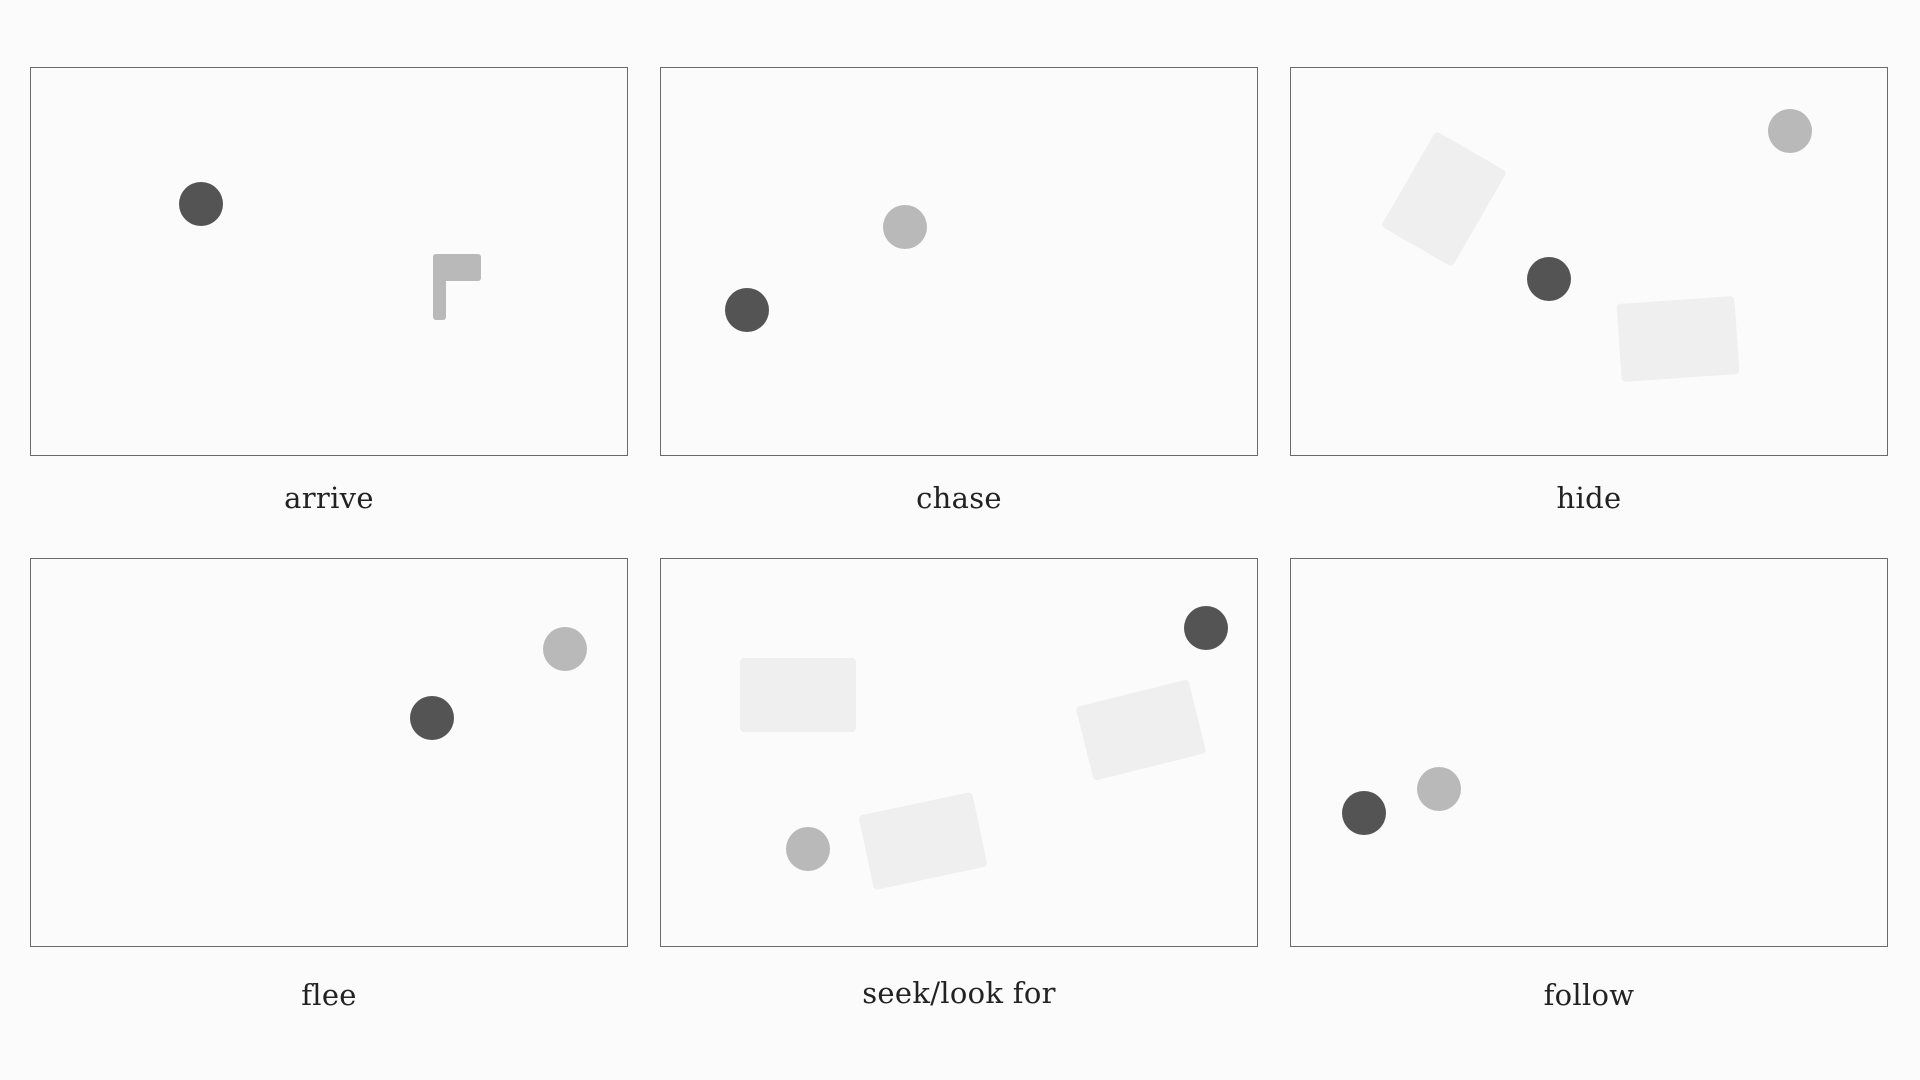 The width and height of the screenshot is (1920, 1080). Describe the element at coordinates (1589, 752) in the screenshot. I see `panel-follow` at that location.